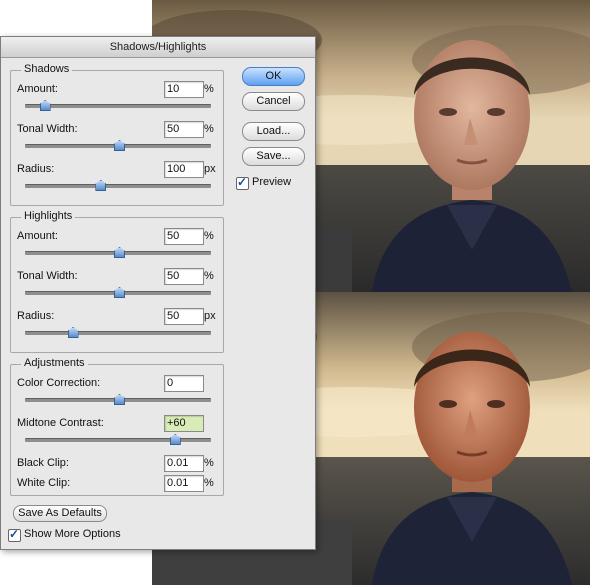 This screenshot has width=590, height=585. What do you see at coordinates (59, 383) in the screenshot?
I see `color-correction-label: Color Correction:` at bounding box center [59, 383].